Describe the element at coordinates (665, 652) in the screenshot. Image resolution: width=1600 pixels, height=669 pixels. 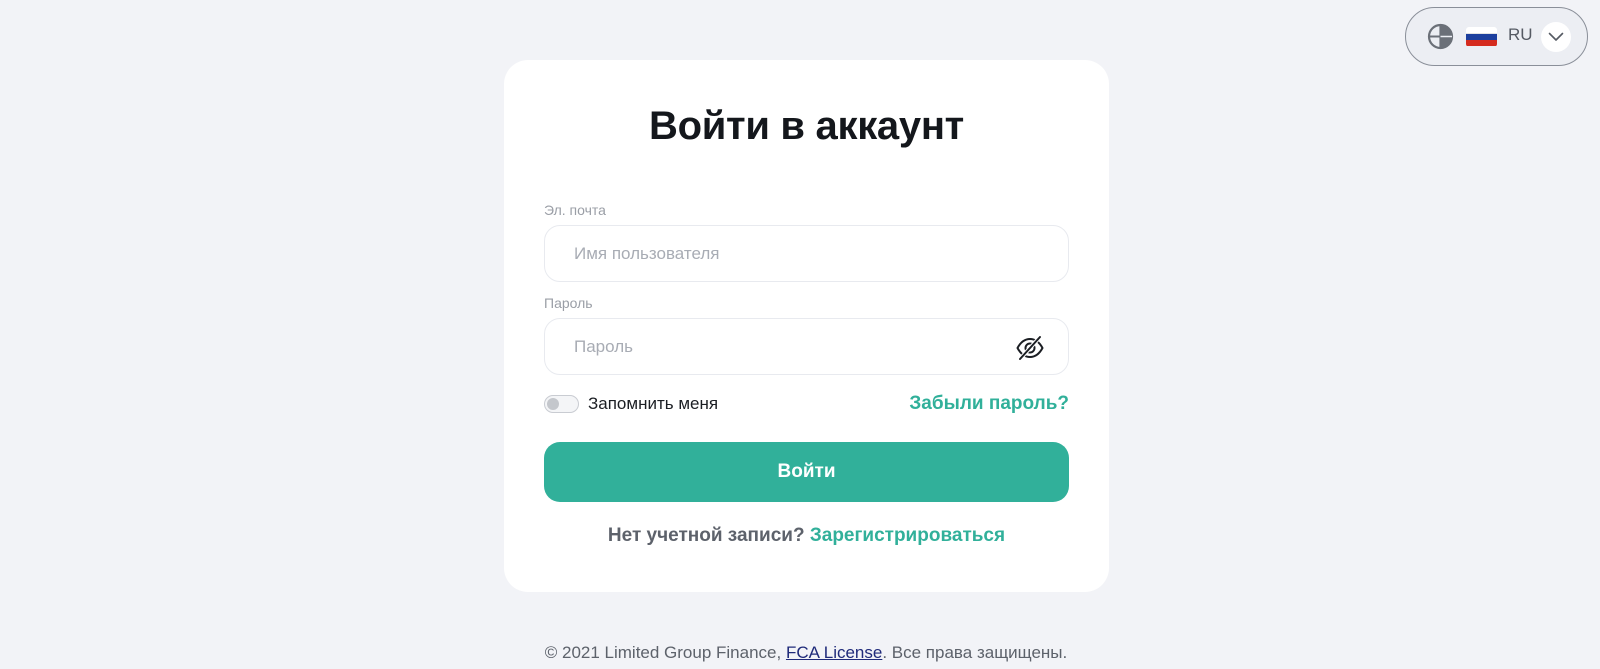
I see `copyright-text: © 2021 Limited Group Finance,` at that location.